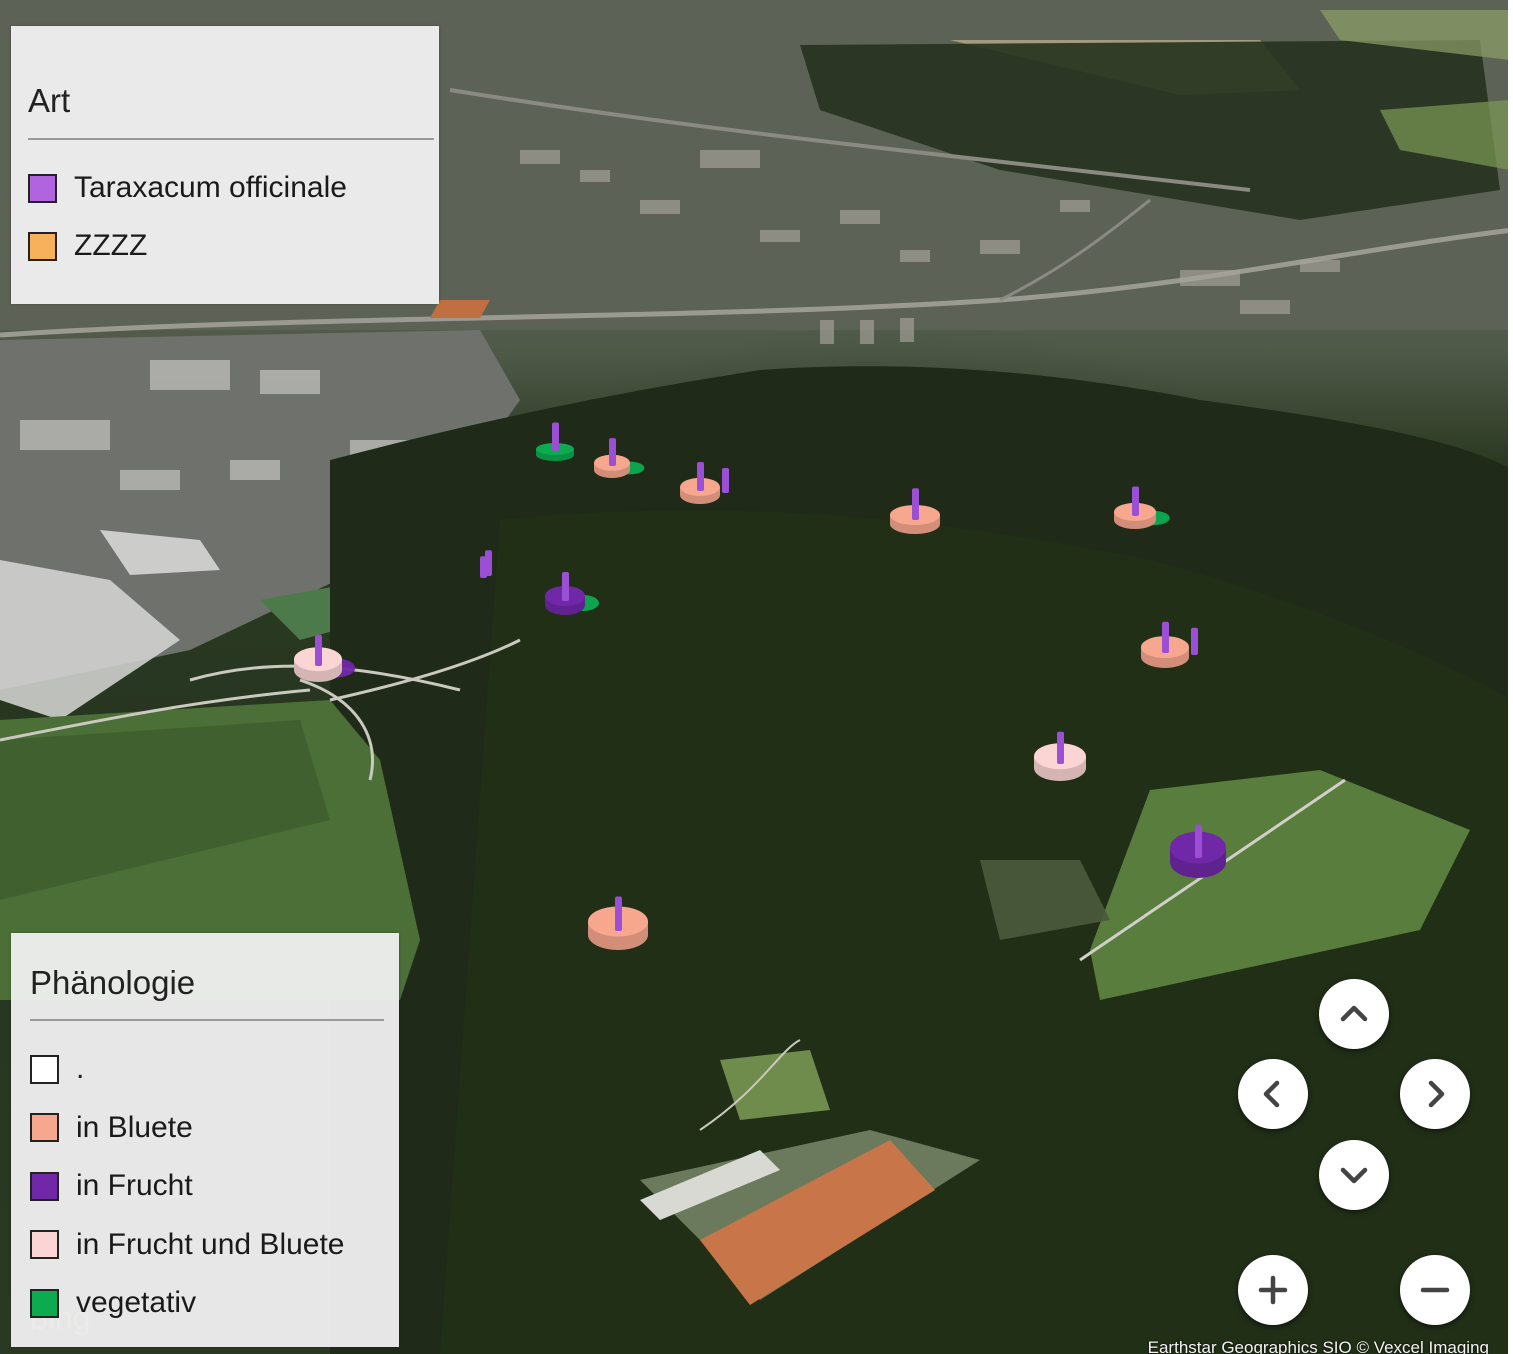 This screenshot has height=1354, width=1513. I want to click on pan-up-button, so click(1354, 1014).